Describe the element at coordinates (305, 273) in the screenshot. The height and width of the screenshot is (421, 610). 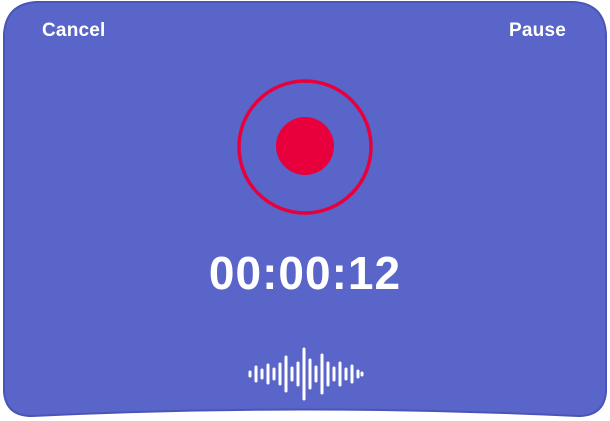
I see `elapsed-timer: 00:00:12` at that location.